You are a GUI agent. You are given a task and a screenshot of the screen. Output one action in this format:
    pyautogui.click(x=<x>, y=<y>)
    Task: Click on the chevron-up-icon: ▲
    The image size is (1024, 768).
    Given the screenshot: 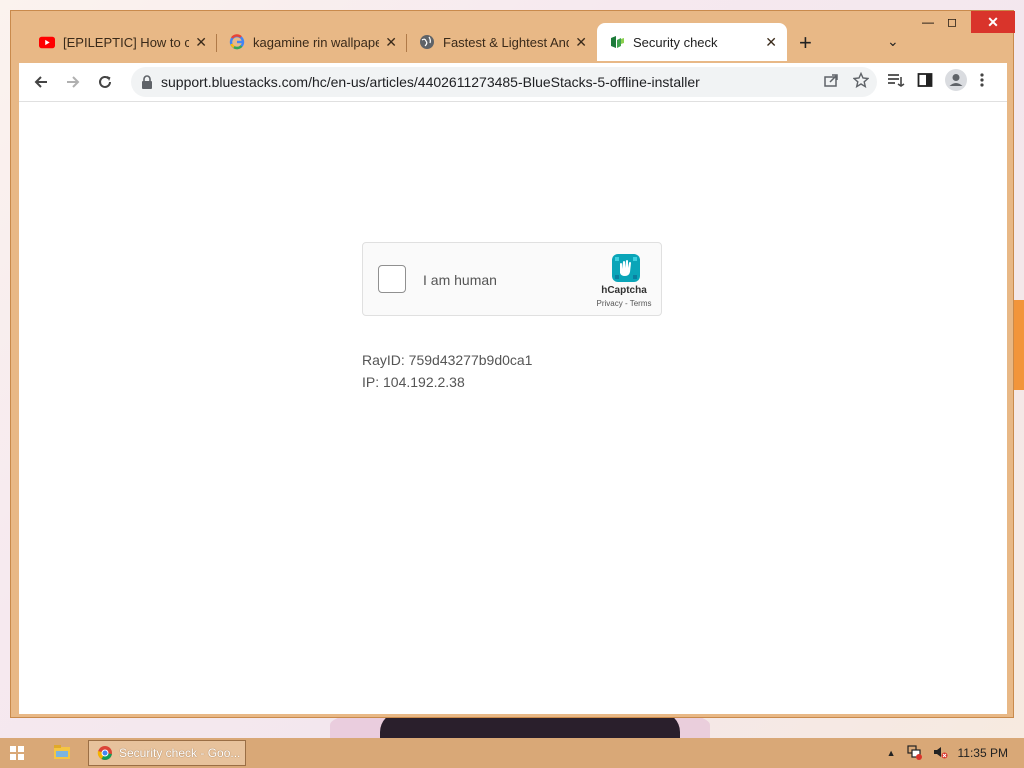 What is the action you would take?
    pyautogui.click(x=891, y=753)
    